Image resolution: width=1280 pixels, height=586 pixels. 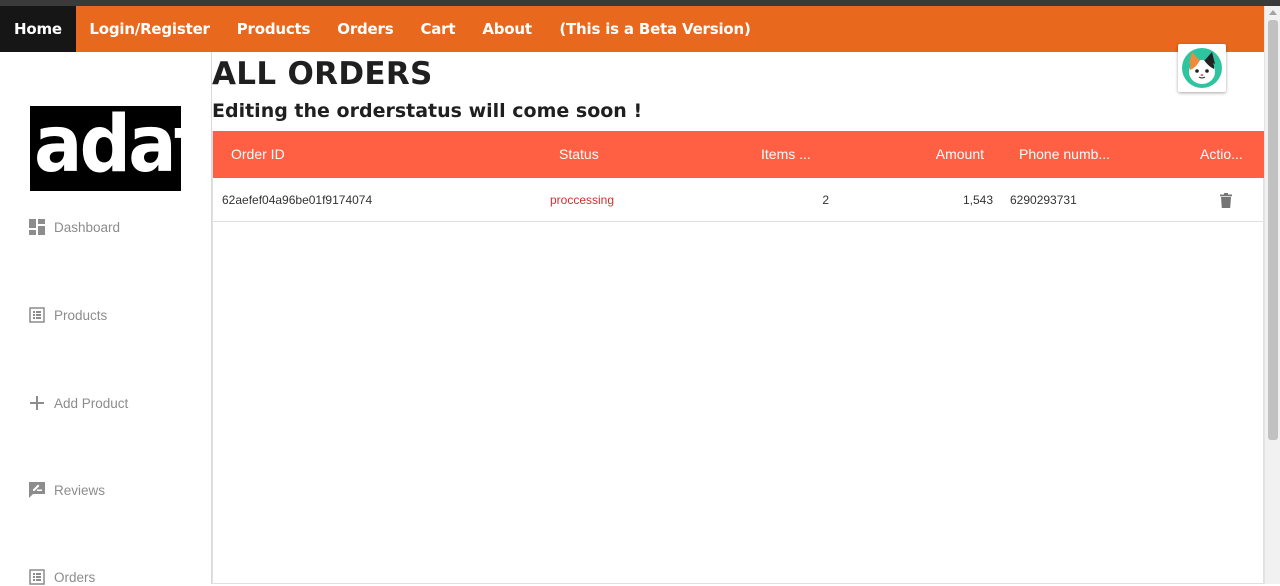 I want to click on cell-items: 2, so click(x=825, y=200).